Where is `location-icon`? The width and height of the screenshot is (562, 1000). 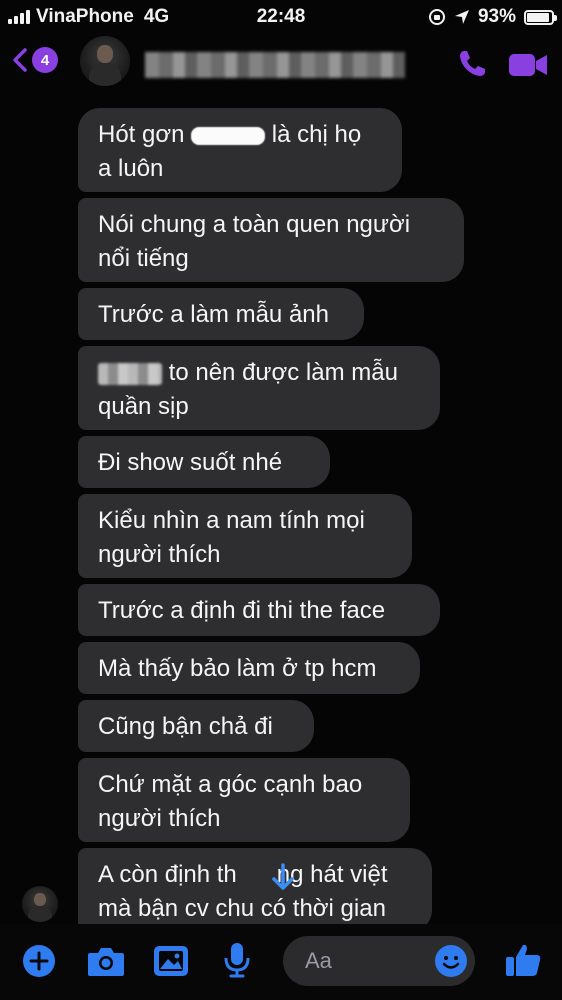 location-icon is located at coordinates (461, 17).